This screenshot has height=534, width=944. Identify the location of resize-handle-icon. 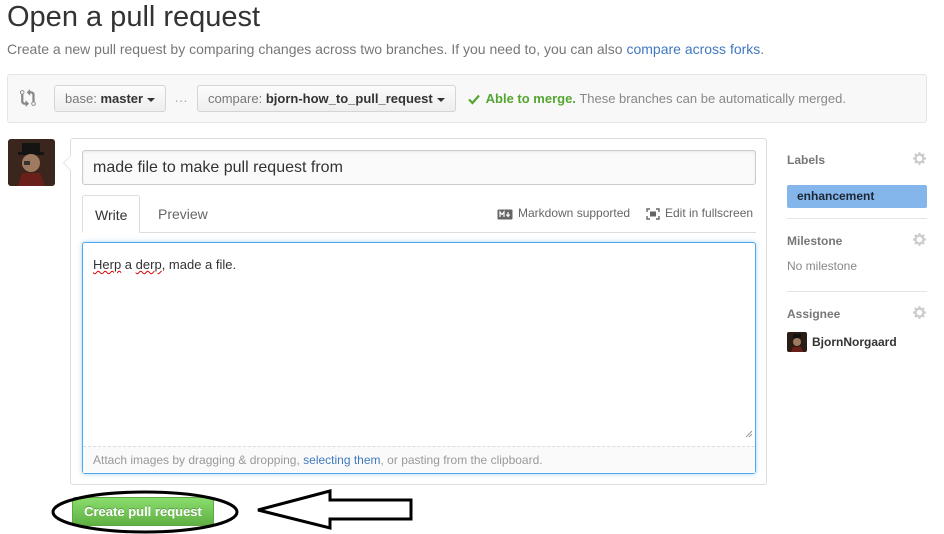
(749, 434).